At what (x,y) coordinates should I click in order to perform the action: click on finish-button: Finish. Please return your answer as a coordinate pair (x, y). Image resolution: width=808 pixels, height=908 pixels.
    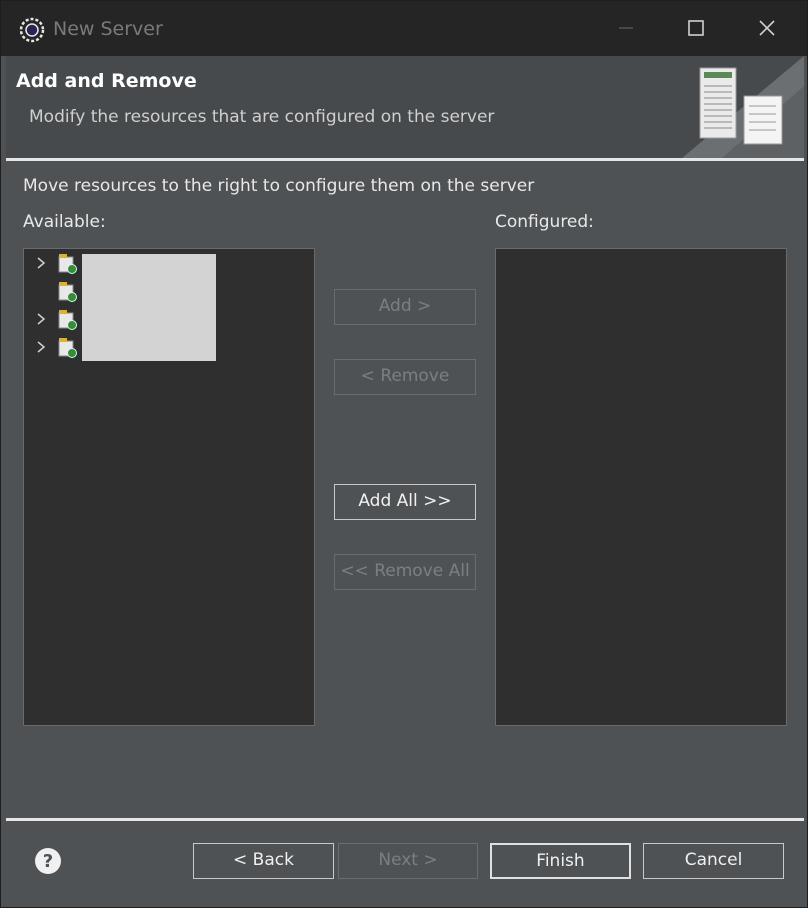
    Looking at the image, I should click on (560, 861).